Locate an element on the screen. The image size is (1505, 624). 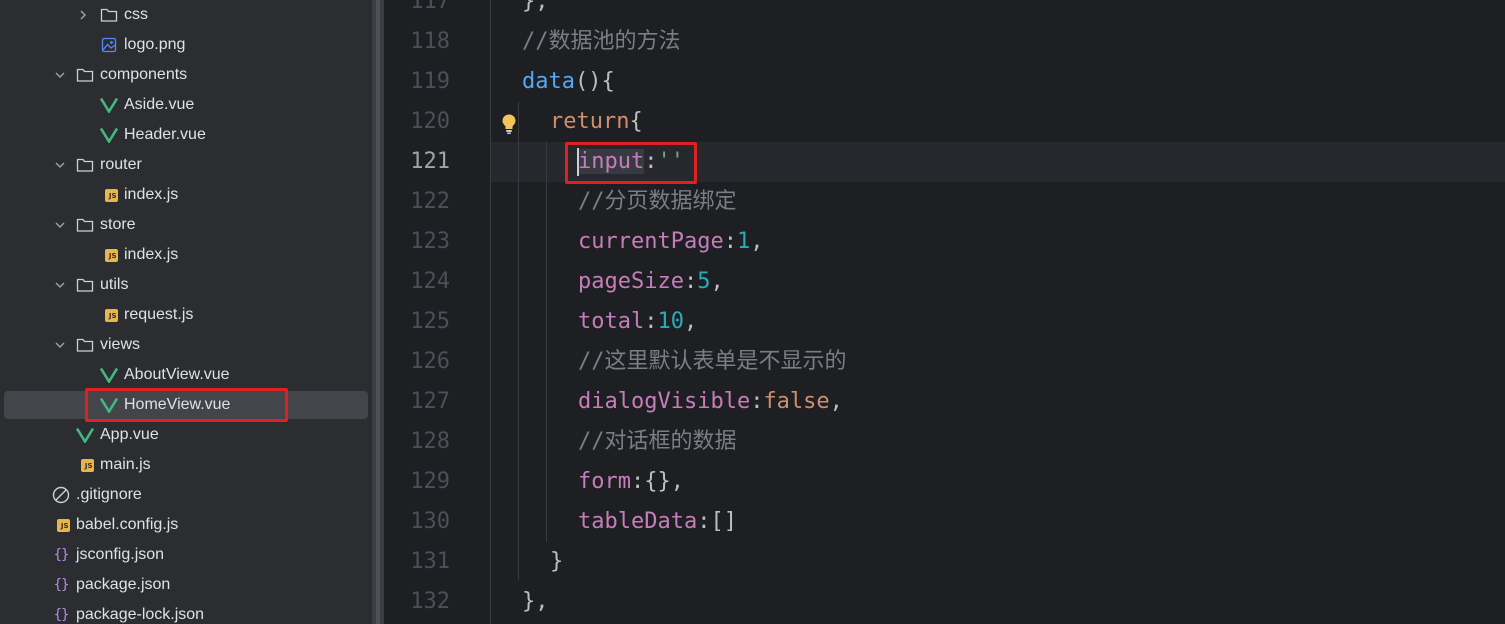
code-number: 5 is located at coordinates (704, 281).